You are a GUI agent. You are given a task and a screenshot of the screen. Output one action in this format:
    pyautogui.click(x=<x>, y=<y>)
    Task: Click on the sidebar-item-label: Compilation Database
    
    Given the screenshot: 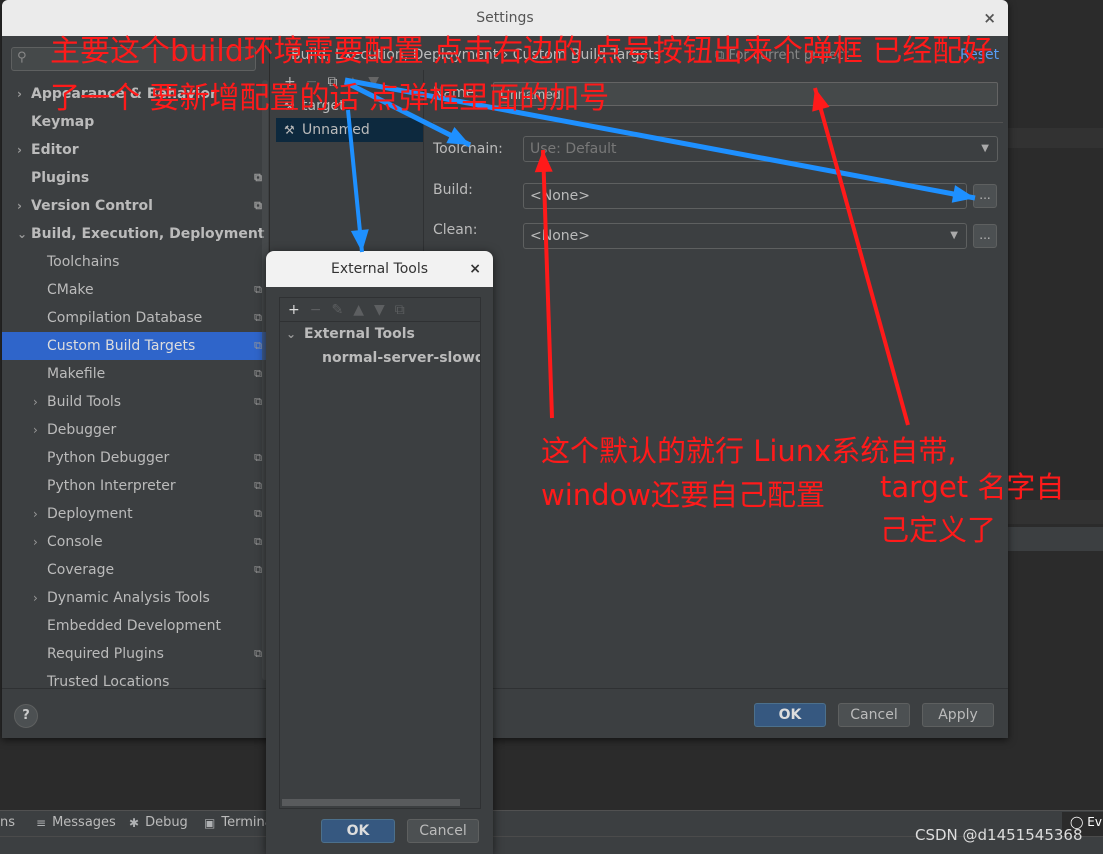 What is the action you would take?
    pyautogui.click(x=125, y=318)
    